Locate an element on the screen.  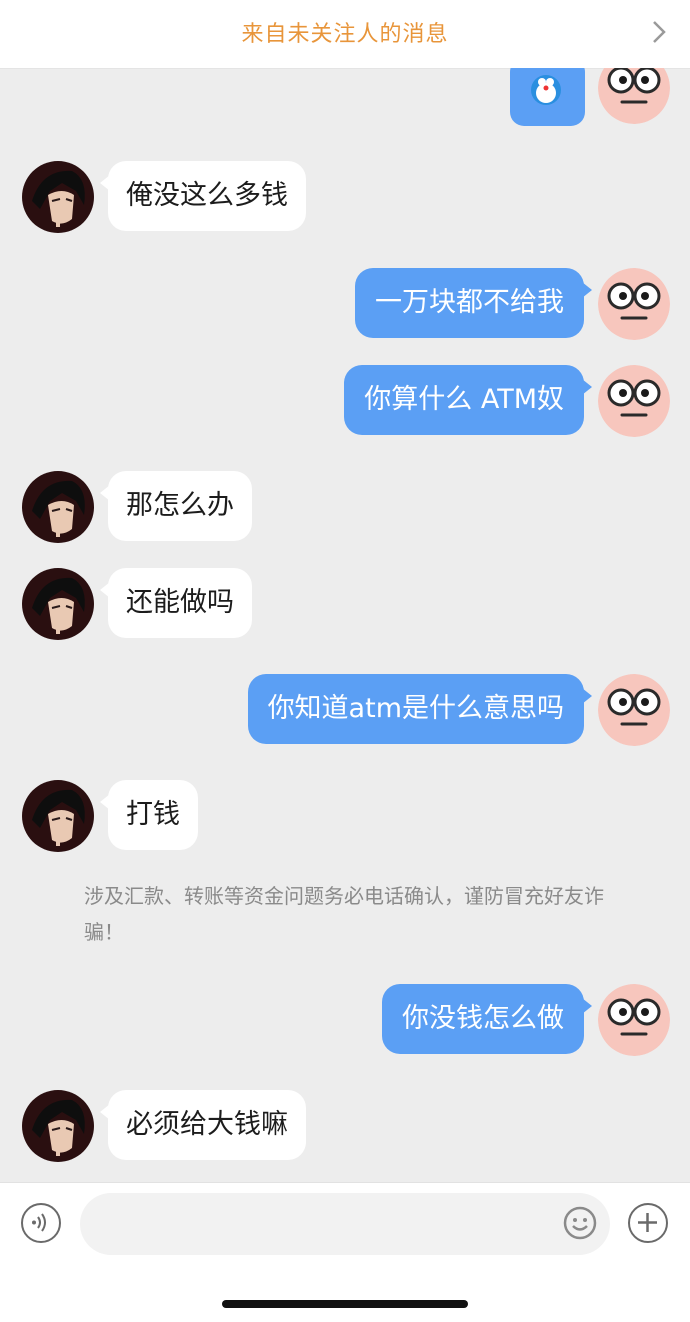
emoji-icon is located at coordinates (580, 1223).